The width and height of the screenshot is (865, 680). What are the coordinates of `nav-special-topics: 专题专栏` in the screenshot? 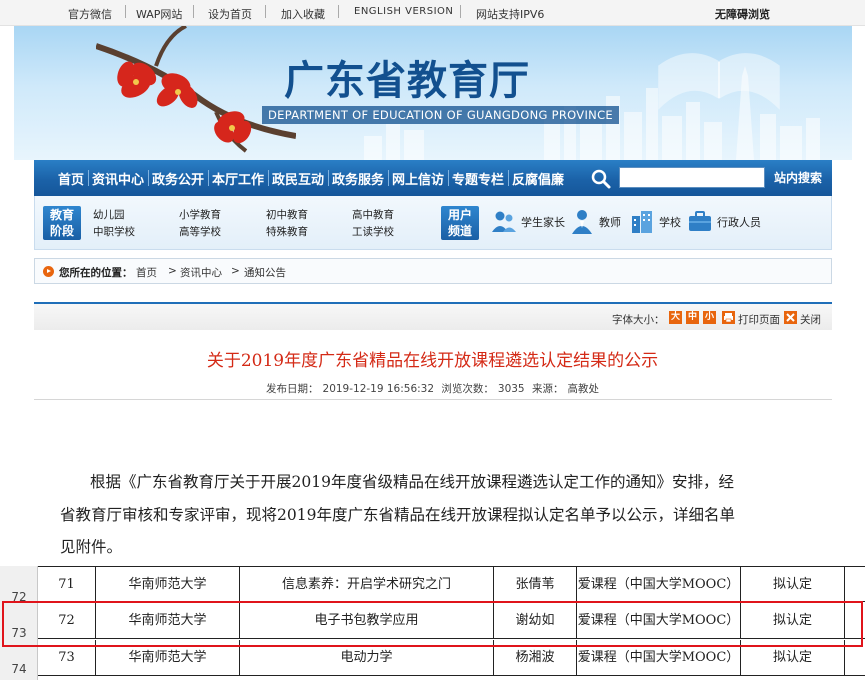 It's located at (478, 178).